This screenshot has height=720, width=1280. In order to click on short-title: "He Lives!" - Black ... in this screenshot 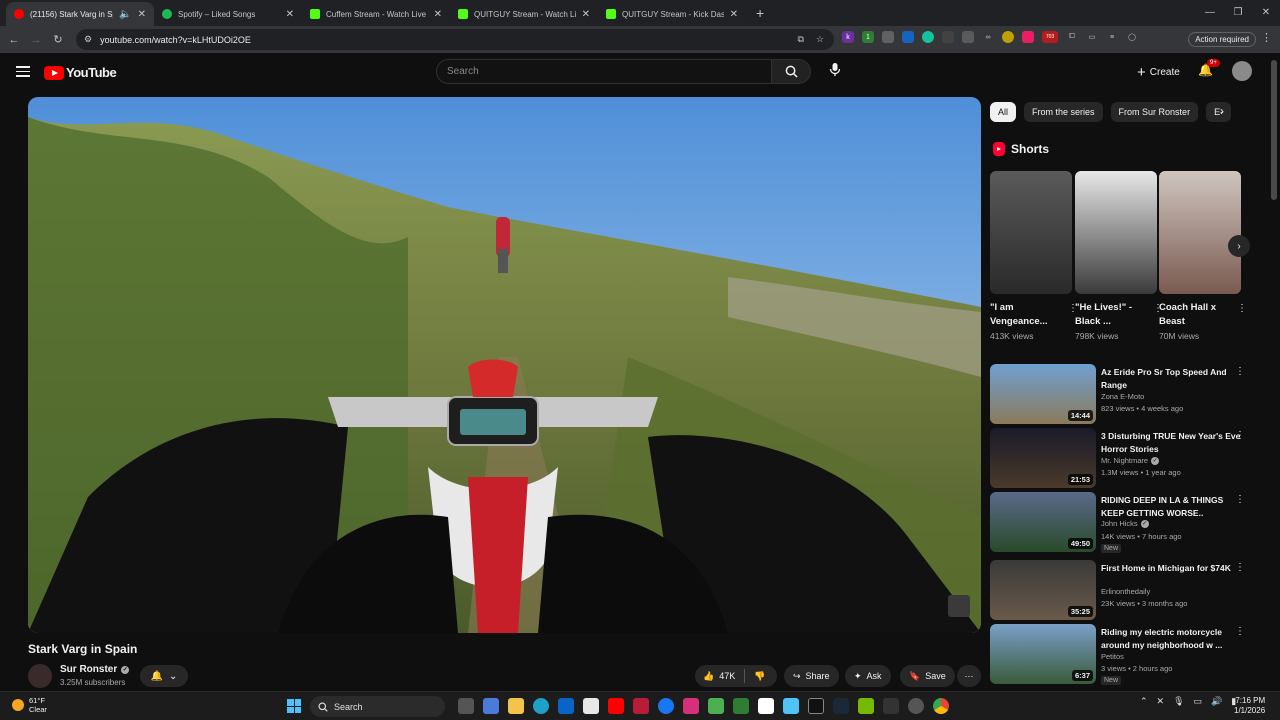, I will do `click(1109, 315)`.